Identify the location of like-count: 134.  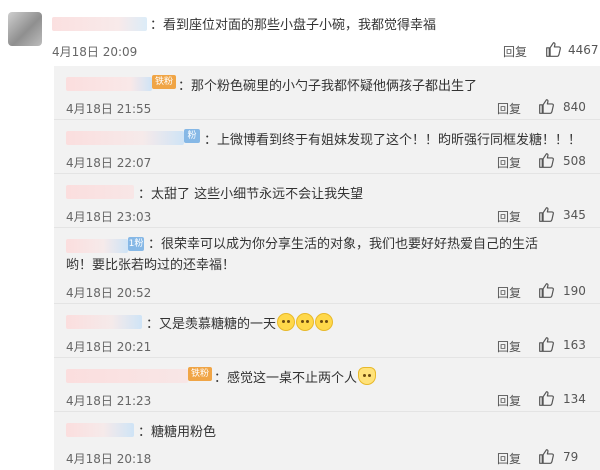
(574, 398).